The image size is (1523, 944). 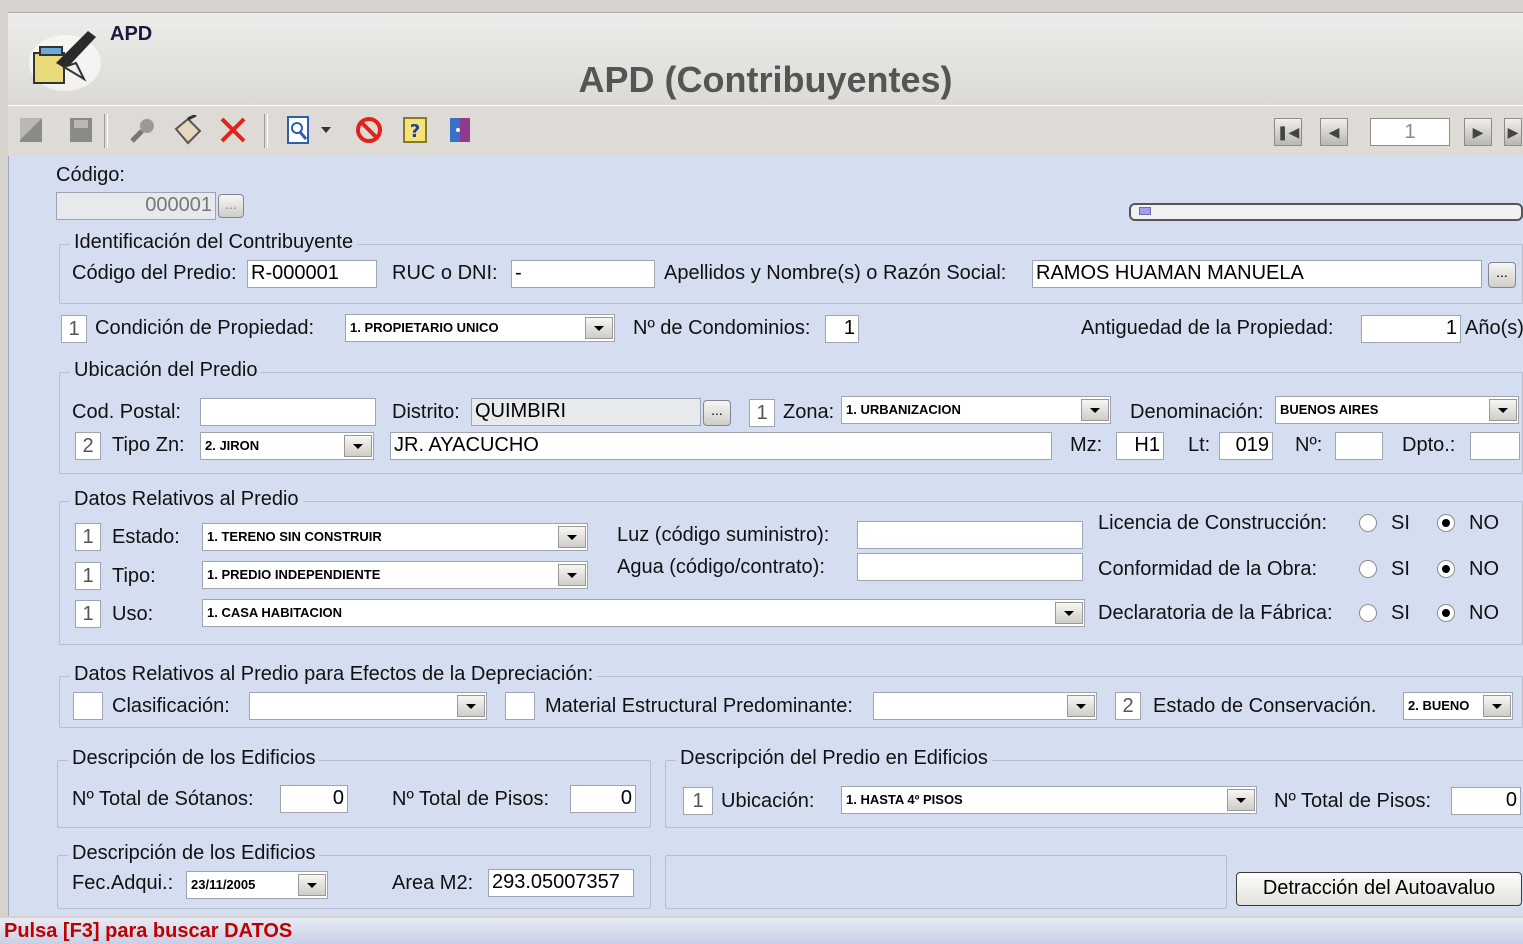 I want to click on material-select, so click(x=985, y=706).